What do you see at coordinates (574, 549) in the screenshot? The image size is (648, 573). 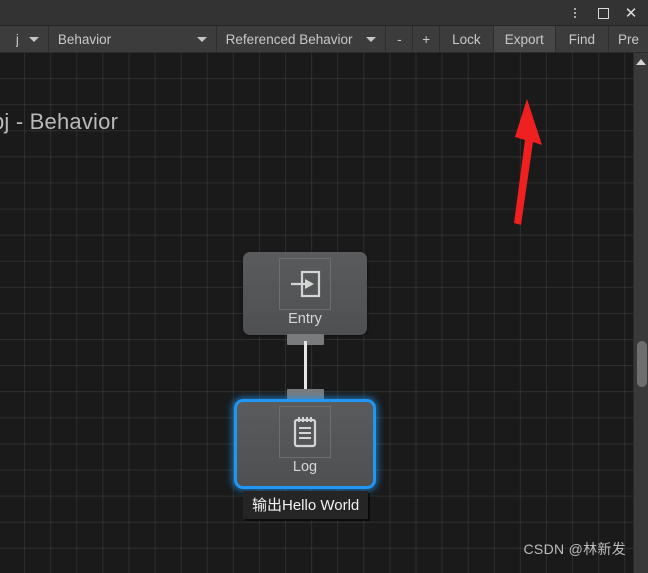 I see `watermark-text: CSDN @林新发` at bounding box center [574, 549].